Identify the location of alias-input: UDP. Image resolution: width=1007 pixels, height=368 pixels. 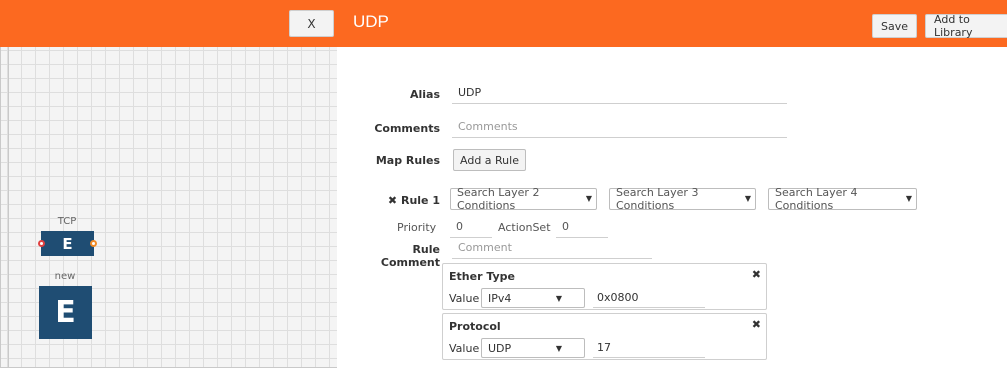
(619, 94).